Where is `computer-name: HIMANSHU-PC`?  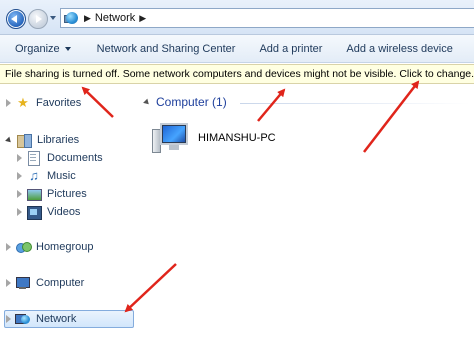 computer-name: HIMANSHU-PC is located at coordinates (237, 138).